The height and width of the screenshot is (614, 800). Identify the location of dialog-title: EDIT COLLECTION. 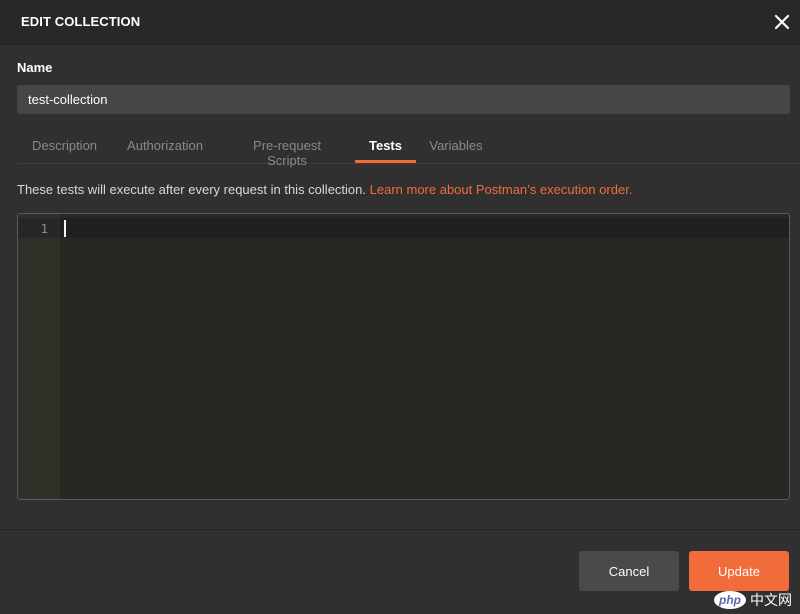
(81, 21).